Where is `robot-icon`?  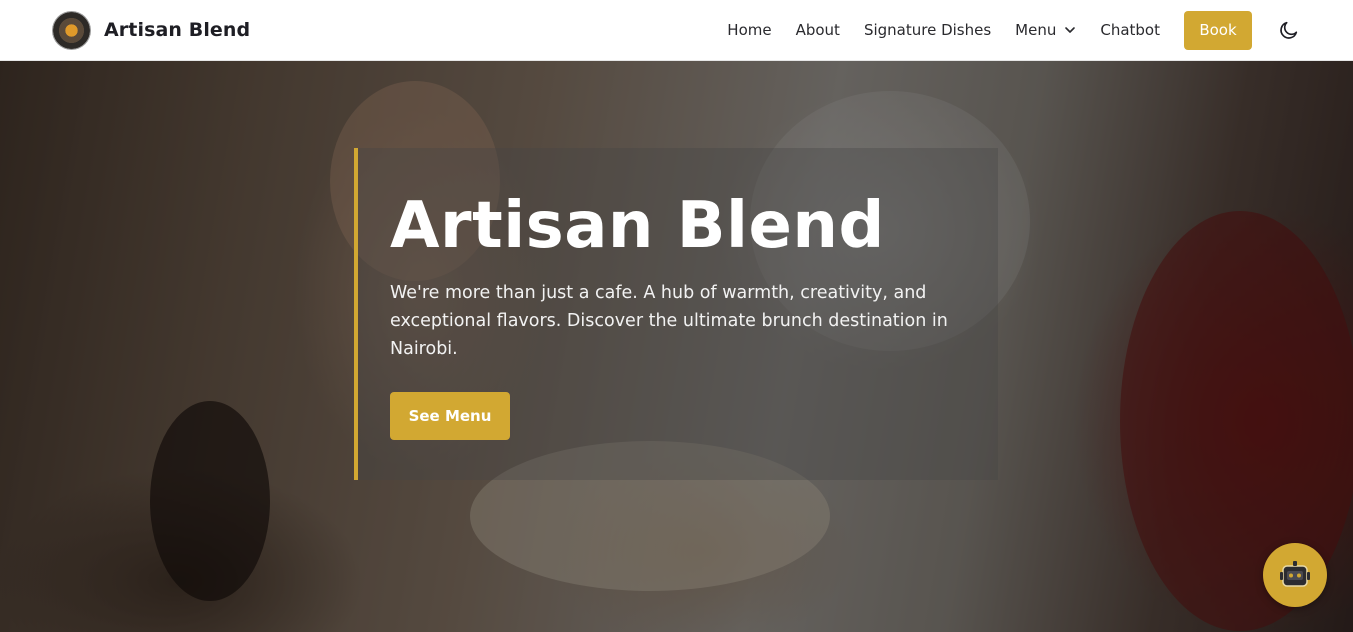
robot-icon is located at coordinates (1295, 574).